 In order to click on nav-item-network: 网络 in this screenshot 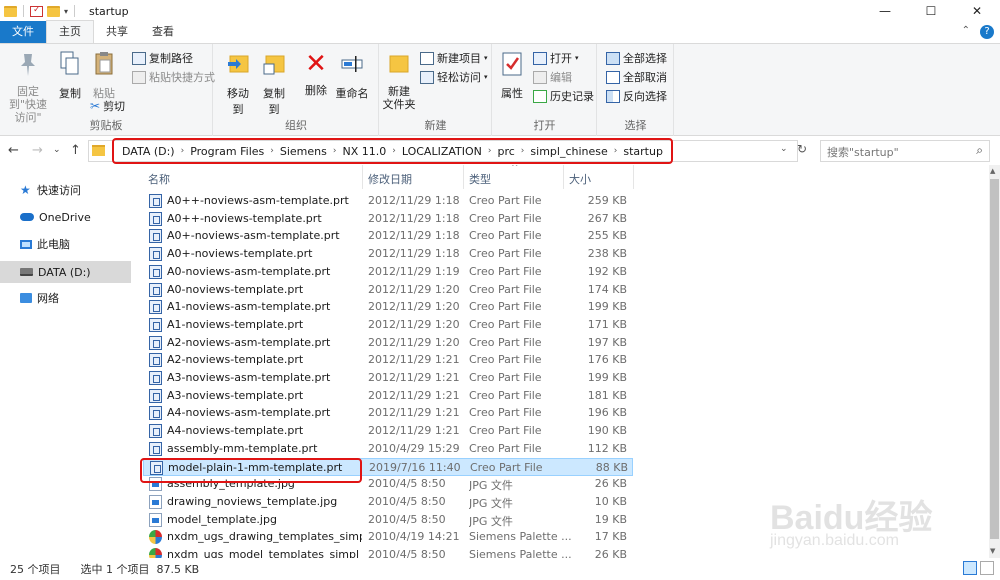, I will do `click(65, 298)`.